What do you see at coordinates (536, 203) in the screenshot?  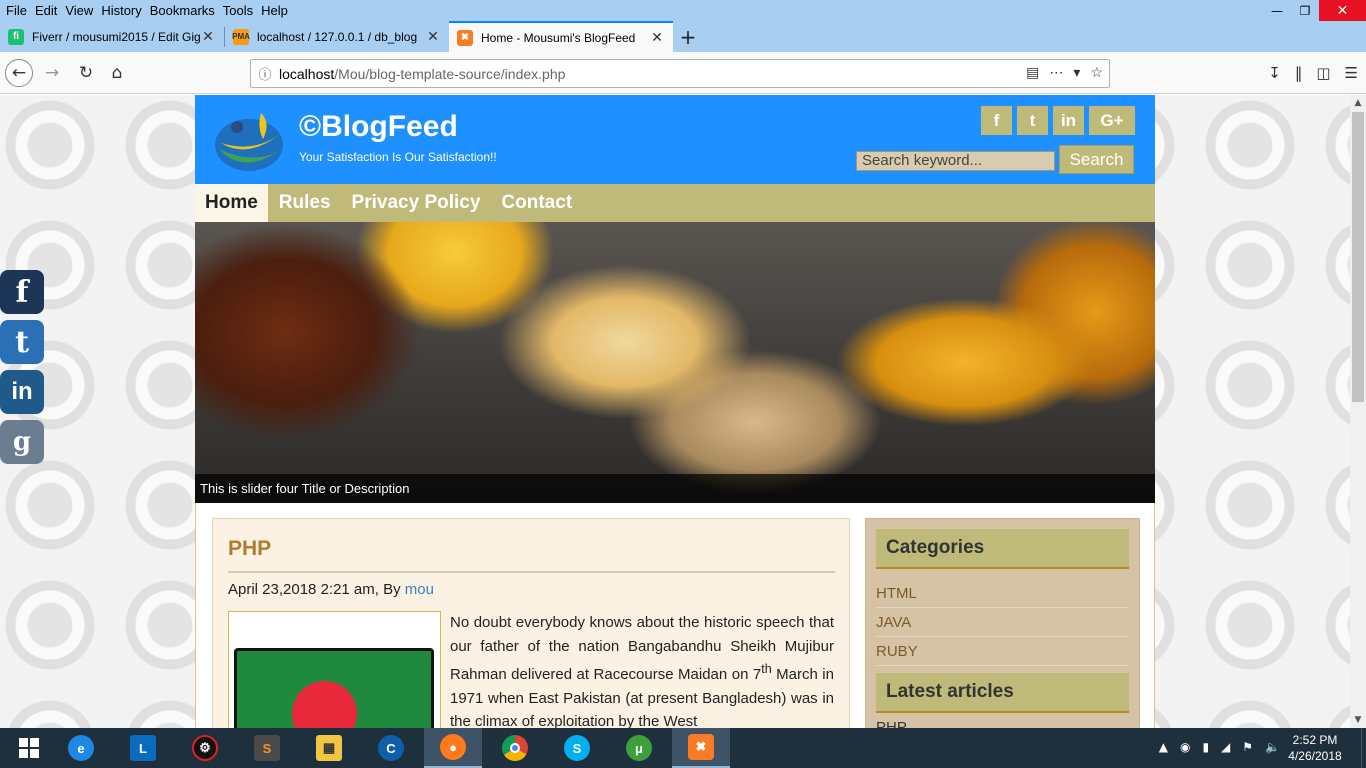 I see `nav-contact: Contact` at bounding box center [536, 203].